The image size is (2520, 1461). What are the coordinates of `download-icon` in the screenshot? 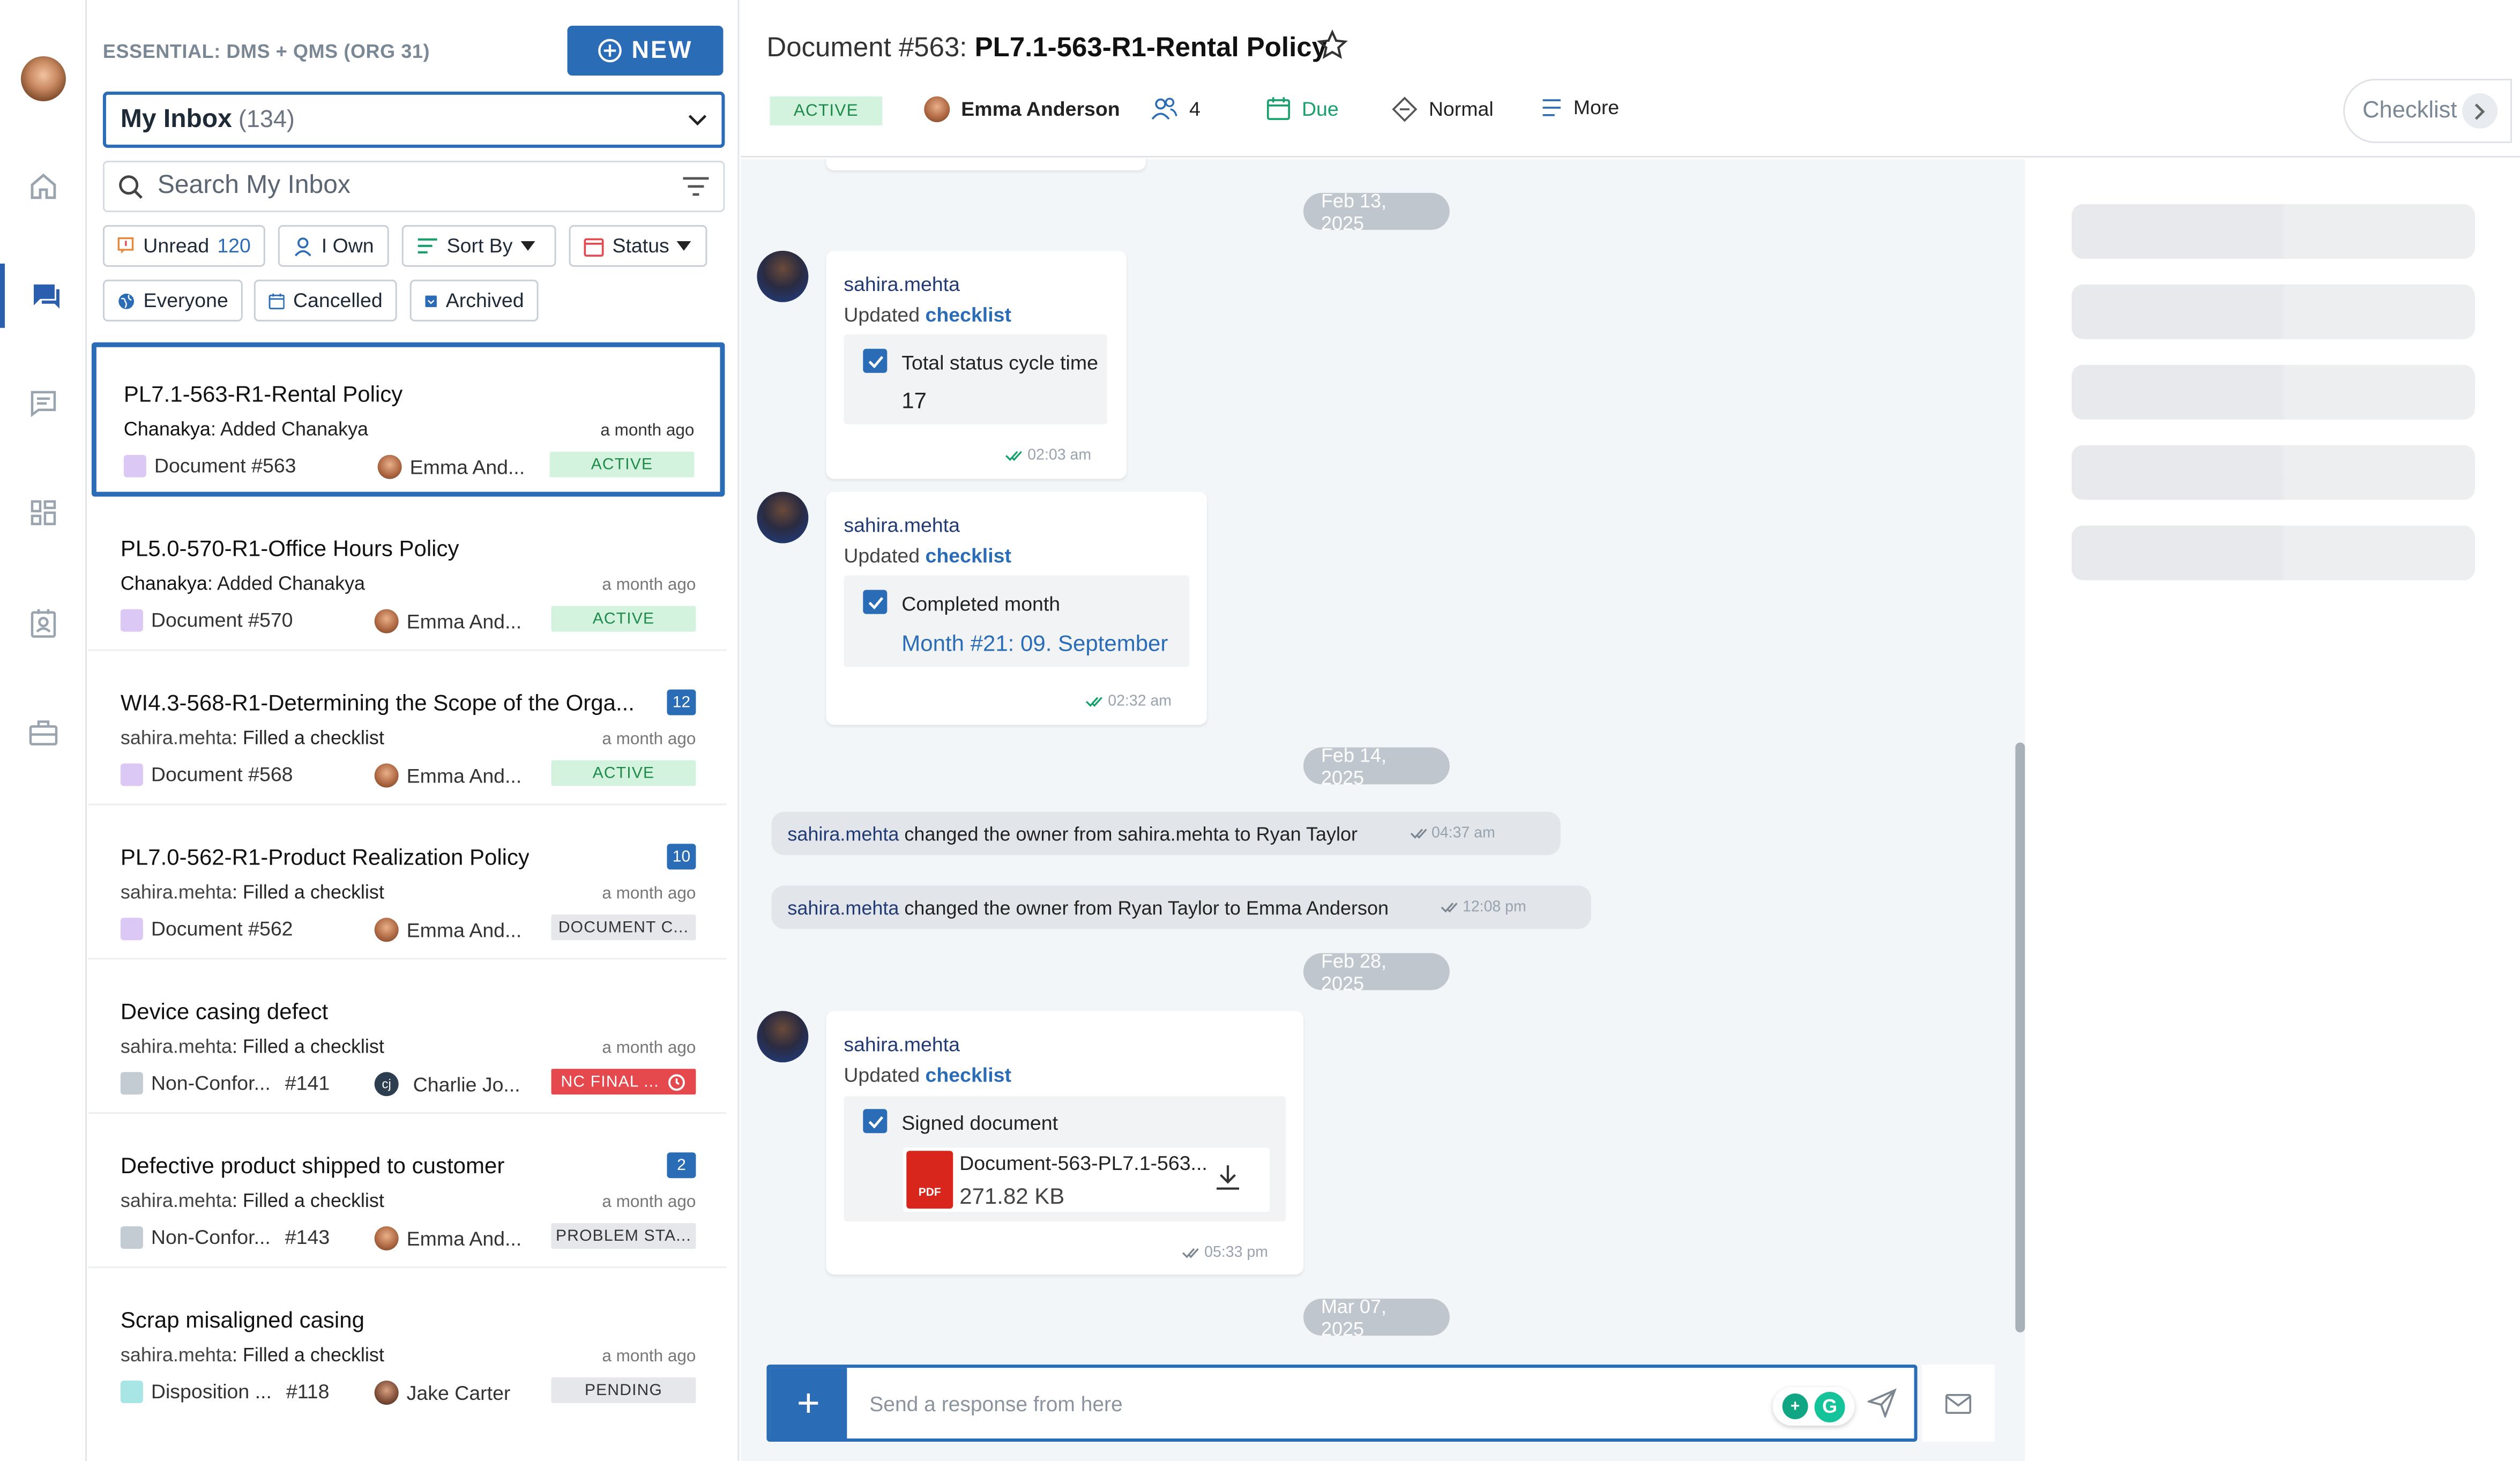 It's located at (1228, 1177).